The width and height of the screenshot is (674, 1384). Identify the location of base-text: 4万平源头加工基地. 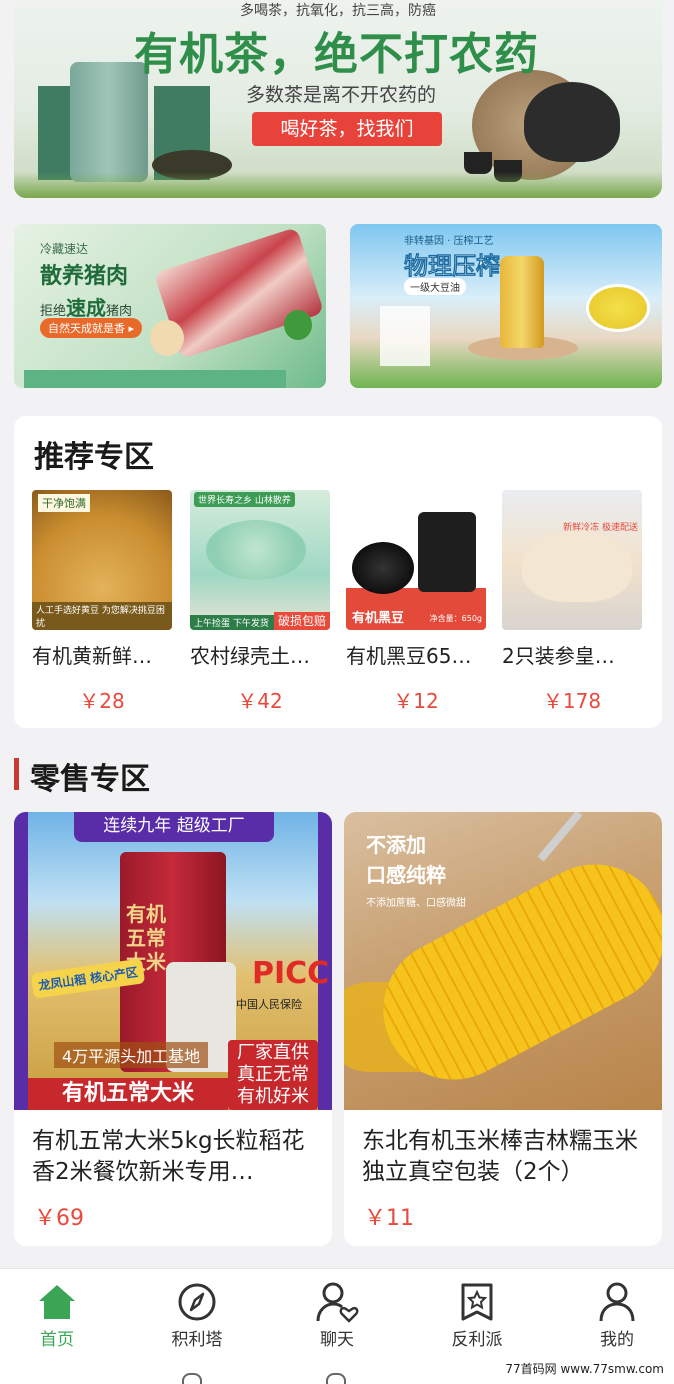
(131, 1055).